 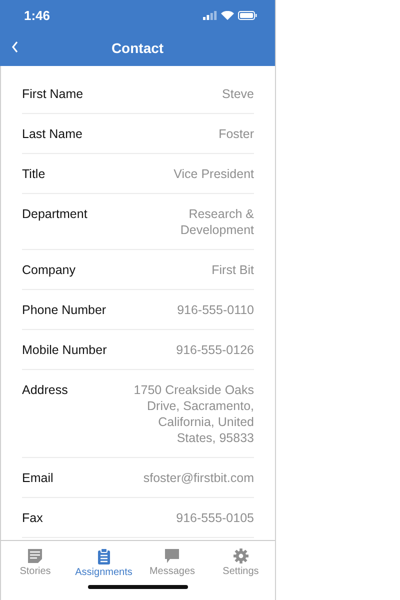 What do you see at coordinates (215, 518) in the screenshot?
I see `field-value: 916-555-0105` at bounding box center [215, 518].